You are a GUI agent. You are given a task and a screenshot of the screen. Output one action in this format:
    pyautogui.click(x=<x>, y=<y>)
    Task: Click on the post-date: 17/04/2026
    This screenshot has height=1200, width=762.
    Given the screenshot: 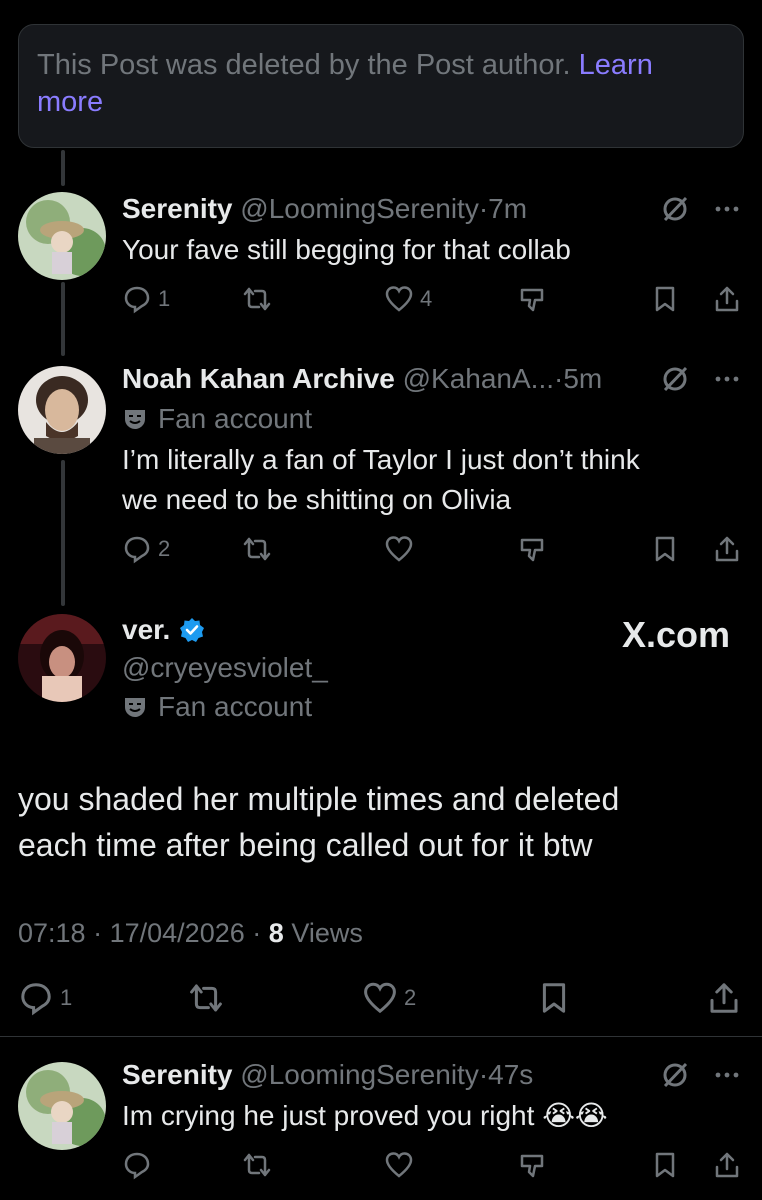 What is the action you would take?
    pyautogui.click(x=177, y=933)
    